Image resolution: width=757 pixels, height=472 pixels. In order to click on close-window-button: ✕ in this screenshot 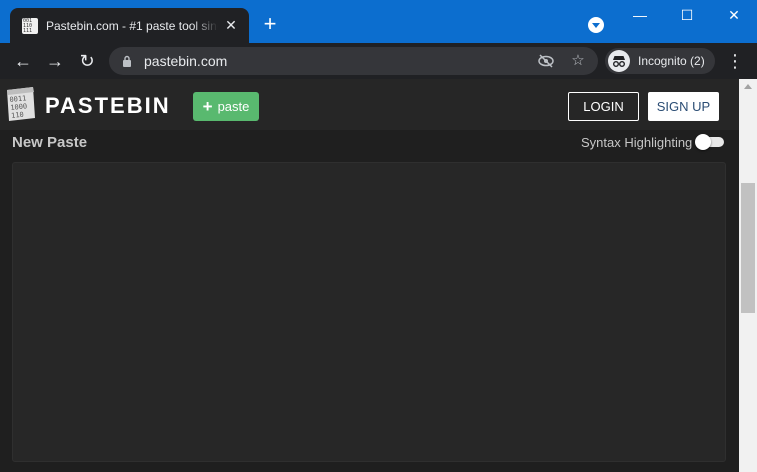, I will do `click(734, 15)`.